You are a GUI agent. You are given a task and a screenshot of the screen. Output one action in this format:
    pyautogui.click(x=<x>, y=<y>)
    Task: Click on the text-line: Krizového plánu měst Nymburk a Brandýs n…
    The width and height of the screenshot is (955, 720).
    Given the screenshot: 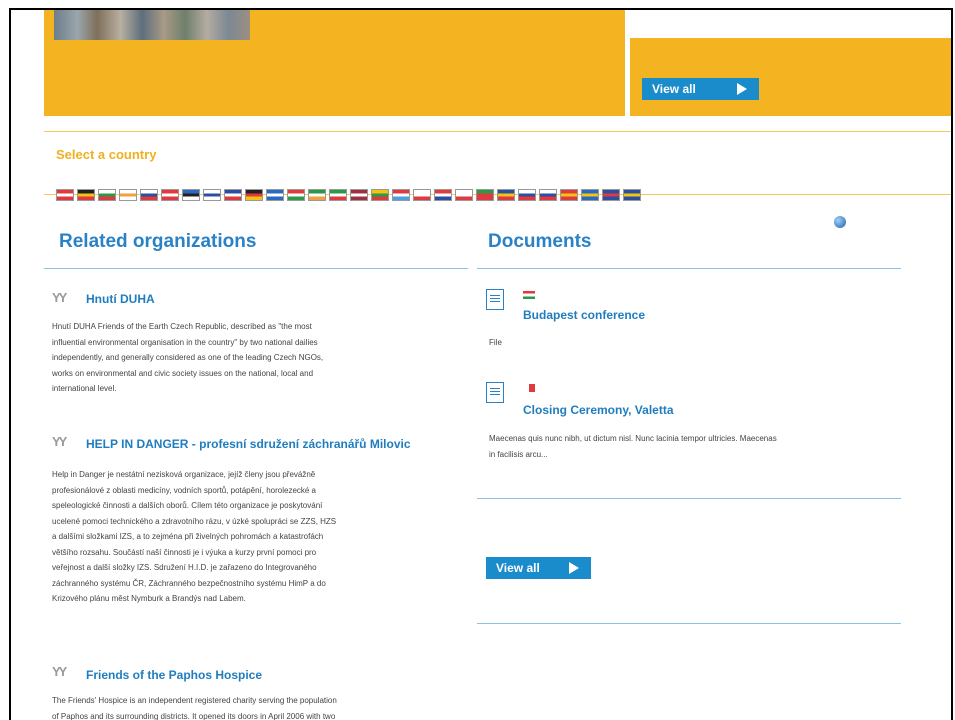 What is the action you would take?
    pyautogui.click(x=149, y=598)
    